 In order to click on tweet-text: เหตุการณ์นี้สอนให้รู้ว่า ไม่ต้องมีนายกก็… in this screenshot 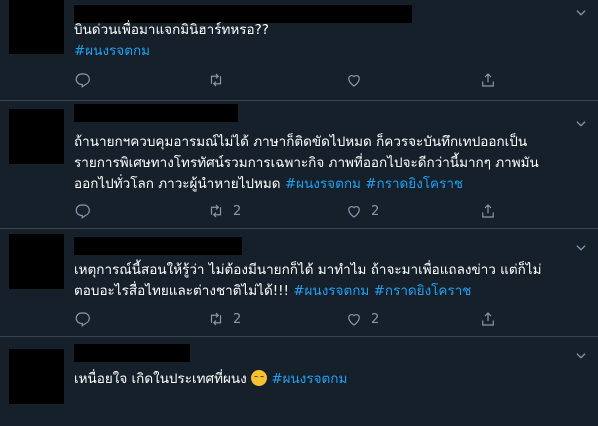, I will do `click(329, 281)`.